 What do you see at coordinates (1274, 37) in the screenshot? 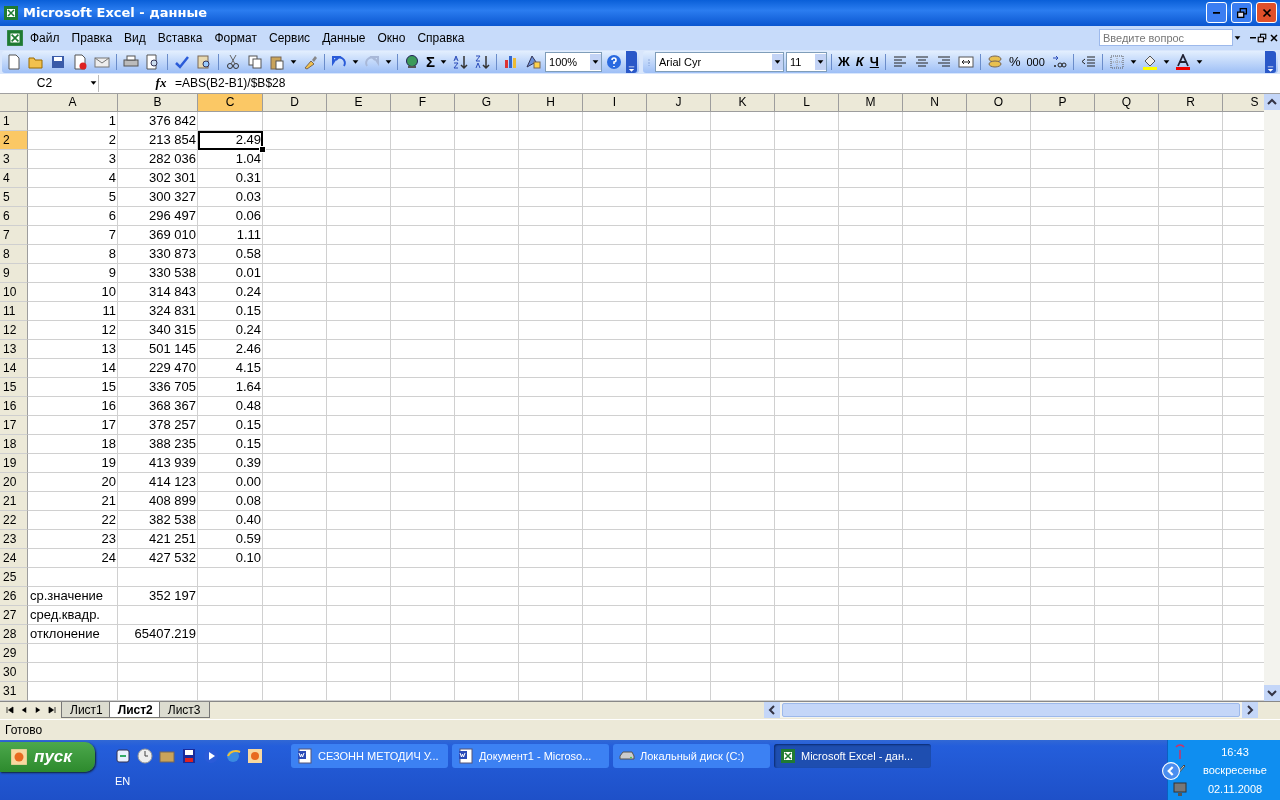
I see `close-icon` at bounding box center [1274, 37].